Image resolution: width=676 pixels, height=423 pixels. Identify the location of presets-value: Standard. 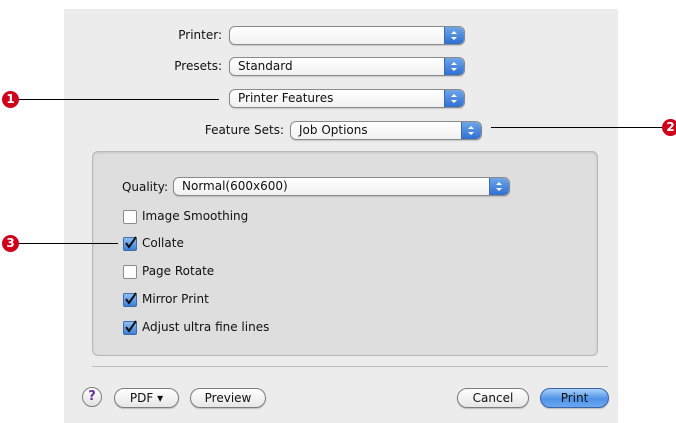
(265, 66).